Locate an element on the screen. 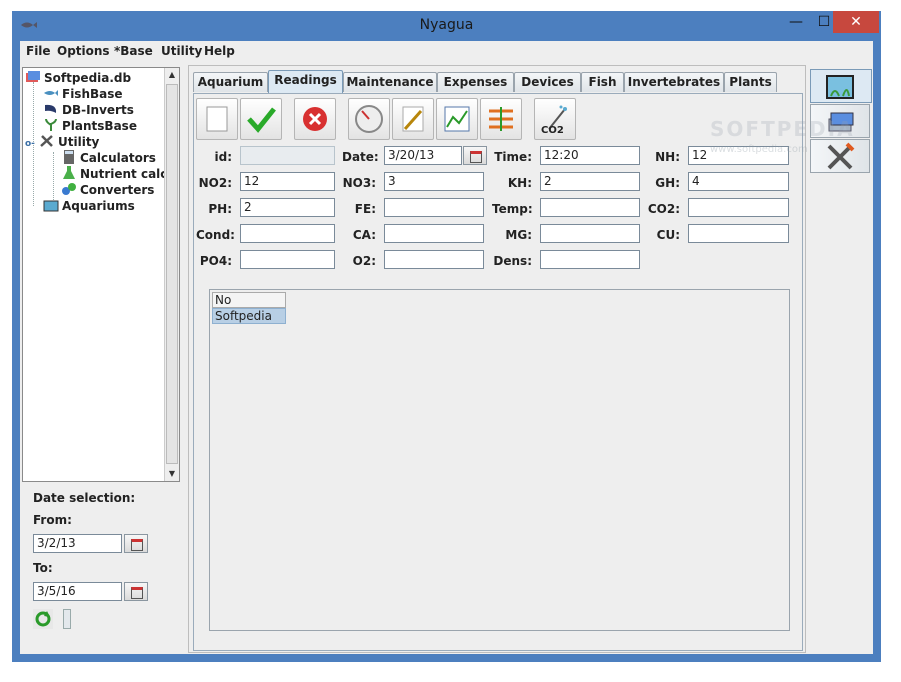 The width and height of the screenshot is (901, 682). tab-aquarium: Aquarium is located at coordinates (230, 82).